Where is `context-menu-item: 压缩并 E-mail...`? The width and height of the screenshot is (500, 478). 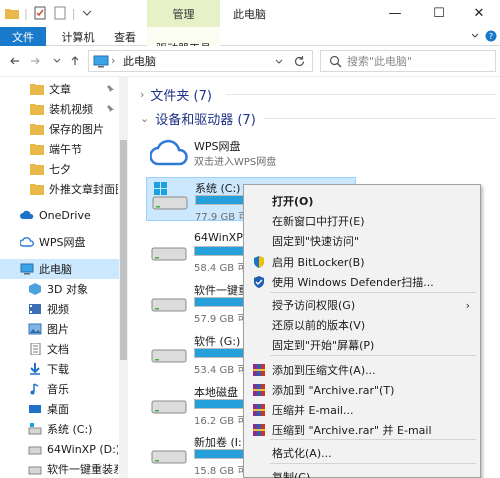
context-menu-item: 压缩并 E-mail... is located at coordinates (362, 410).